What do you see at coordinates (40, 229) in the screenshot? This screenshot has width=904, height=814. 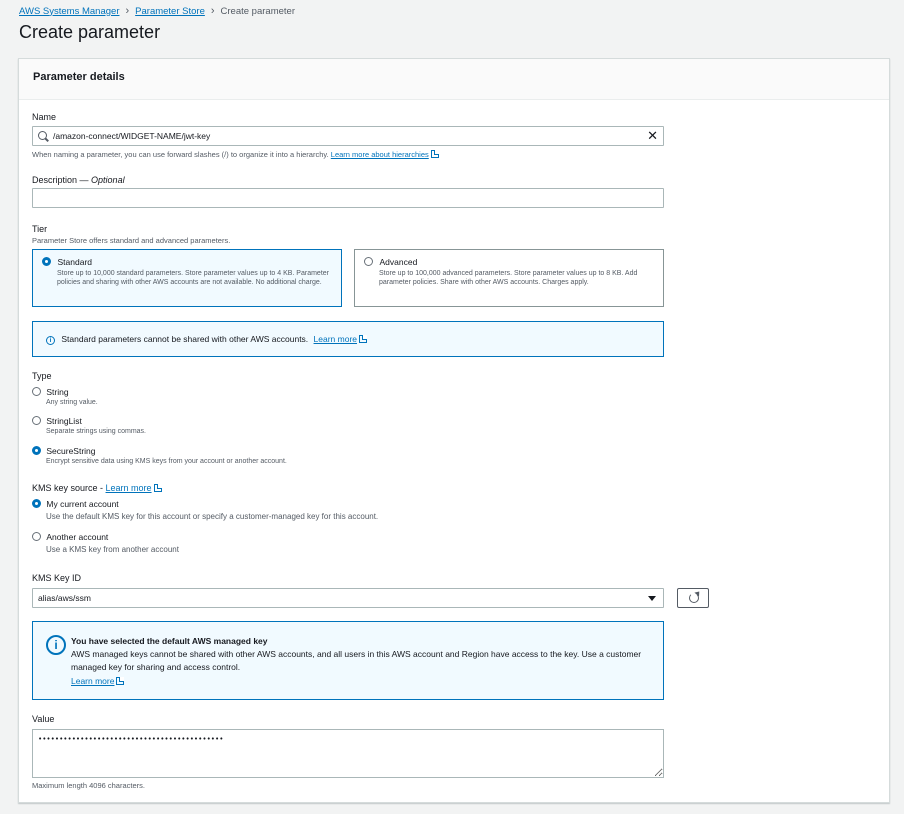 I see `tier-label: Tier` at bounding box center [40, 229].